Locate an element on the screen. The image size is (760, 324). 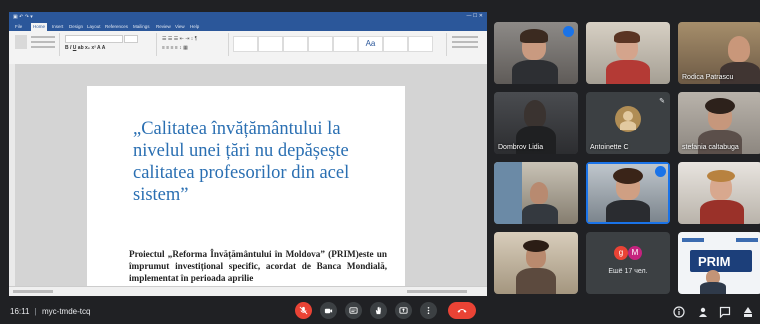
editing-group is located at coordinates (466, 44).